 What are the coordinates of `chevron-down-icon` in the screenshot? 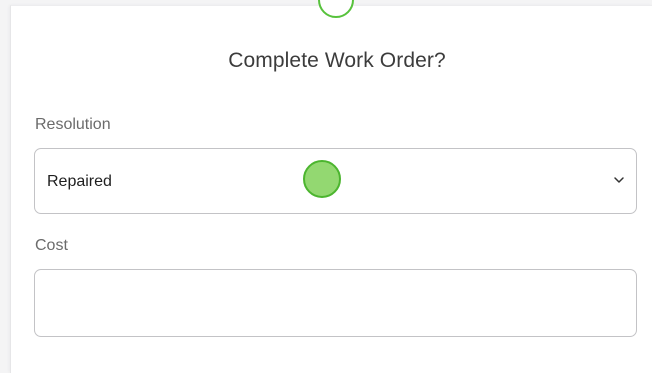 It's located at (619, 180).